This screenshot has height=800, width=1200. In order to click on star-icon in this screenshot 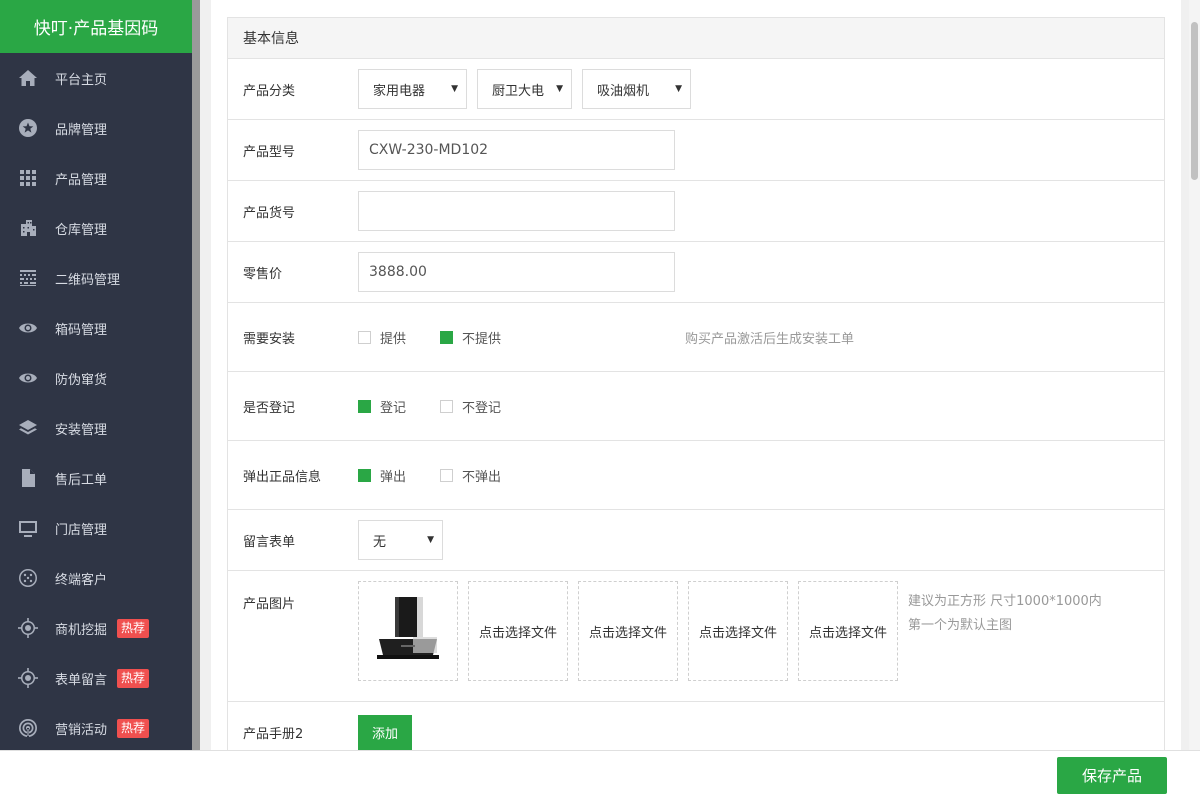, I will do `click(28, 128)`.